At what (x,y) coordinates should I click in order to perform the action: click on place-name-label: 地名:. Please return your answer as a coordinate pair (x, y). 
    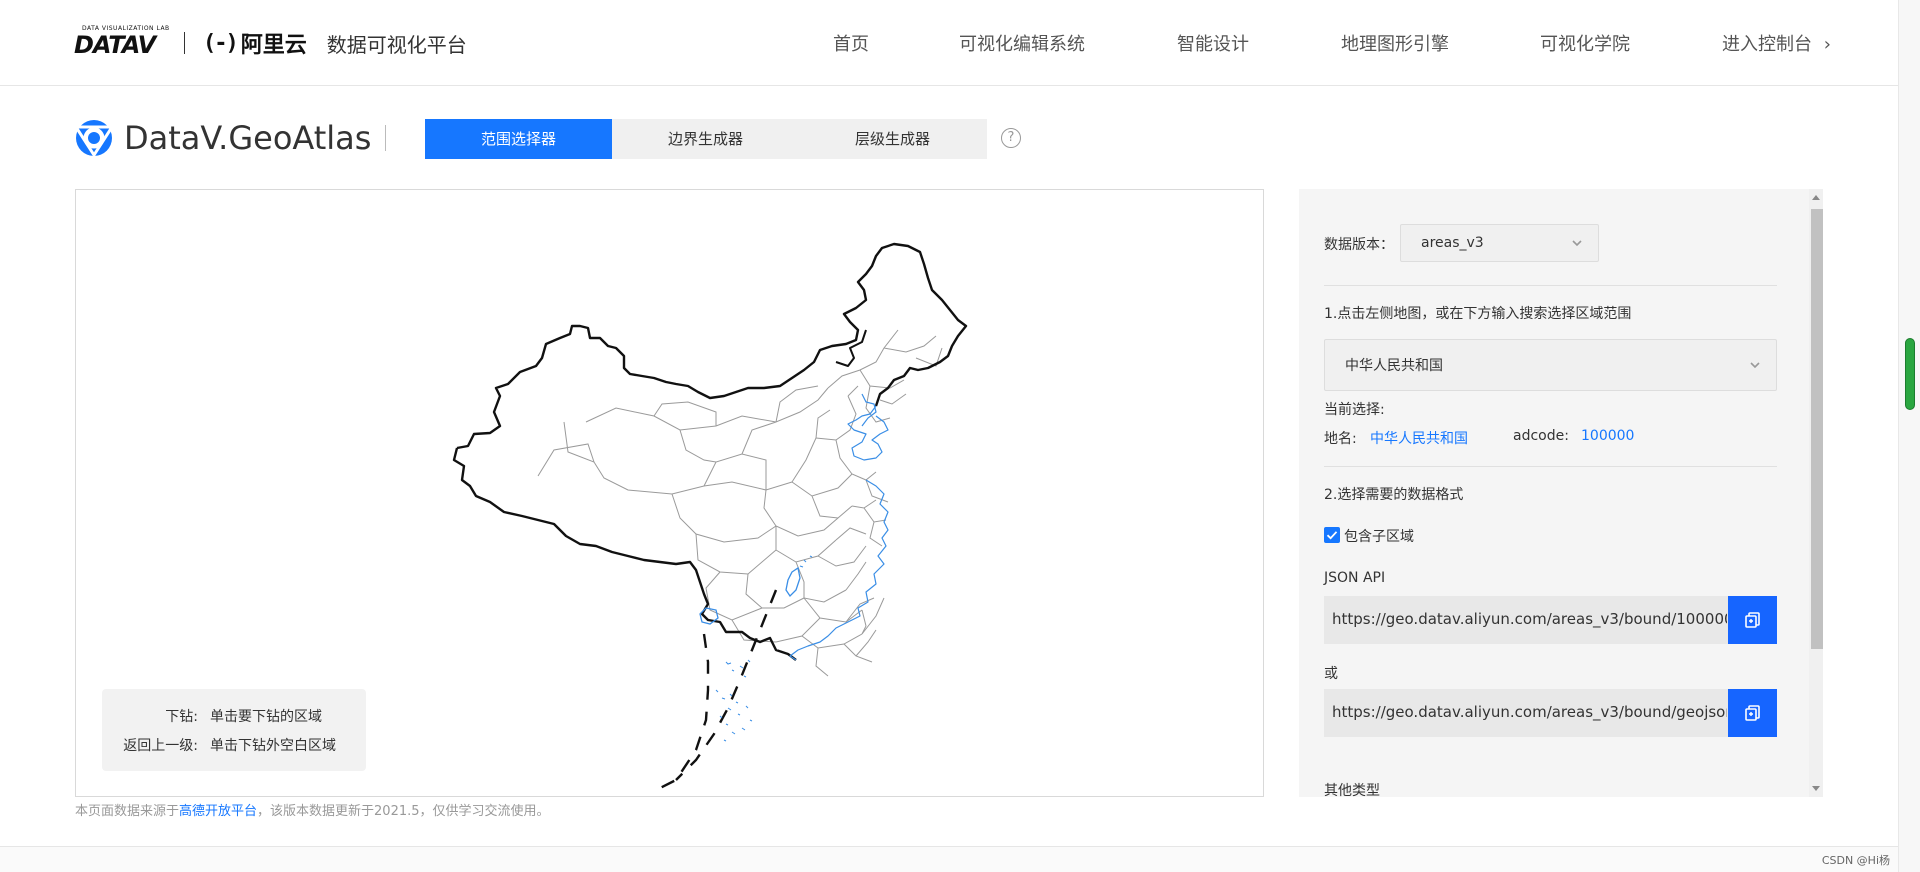
    Looking at the image, I should click on (1340, 439).